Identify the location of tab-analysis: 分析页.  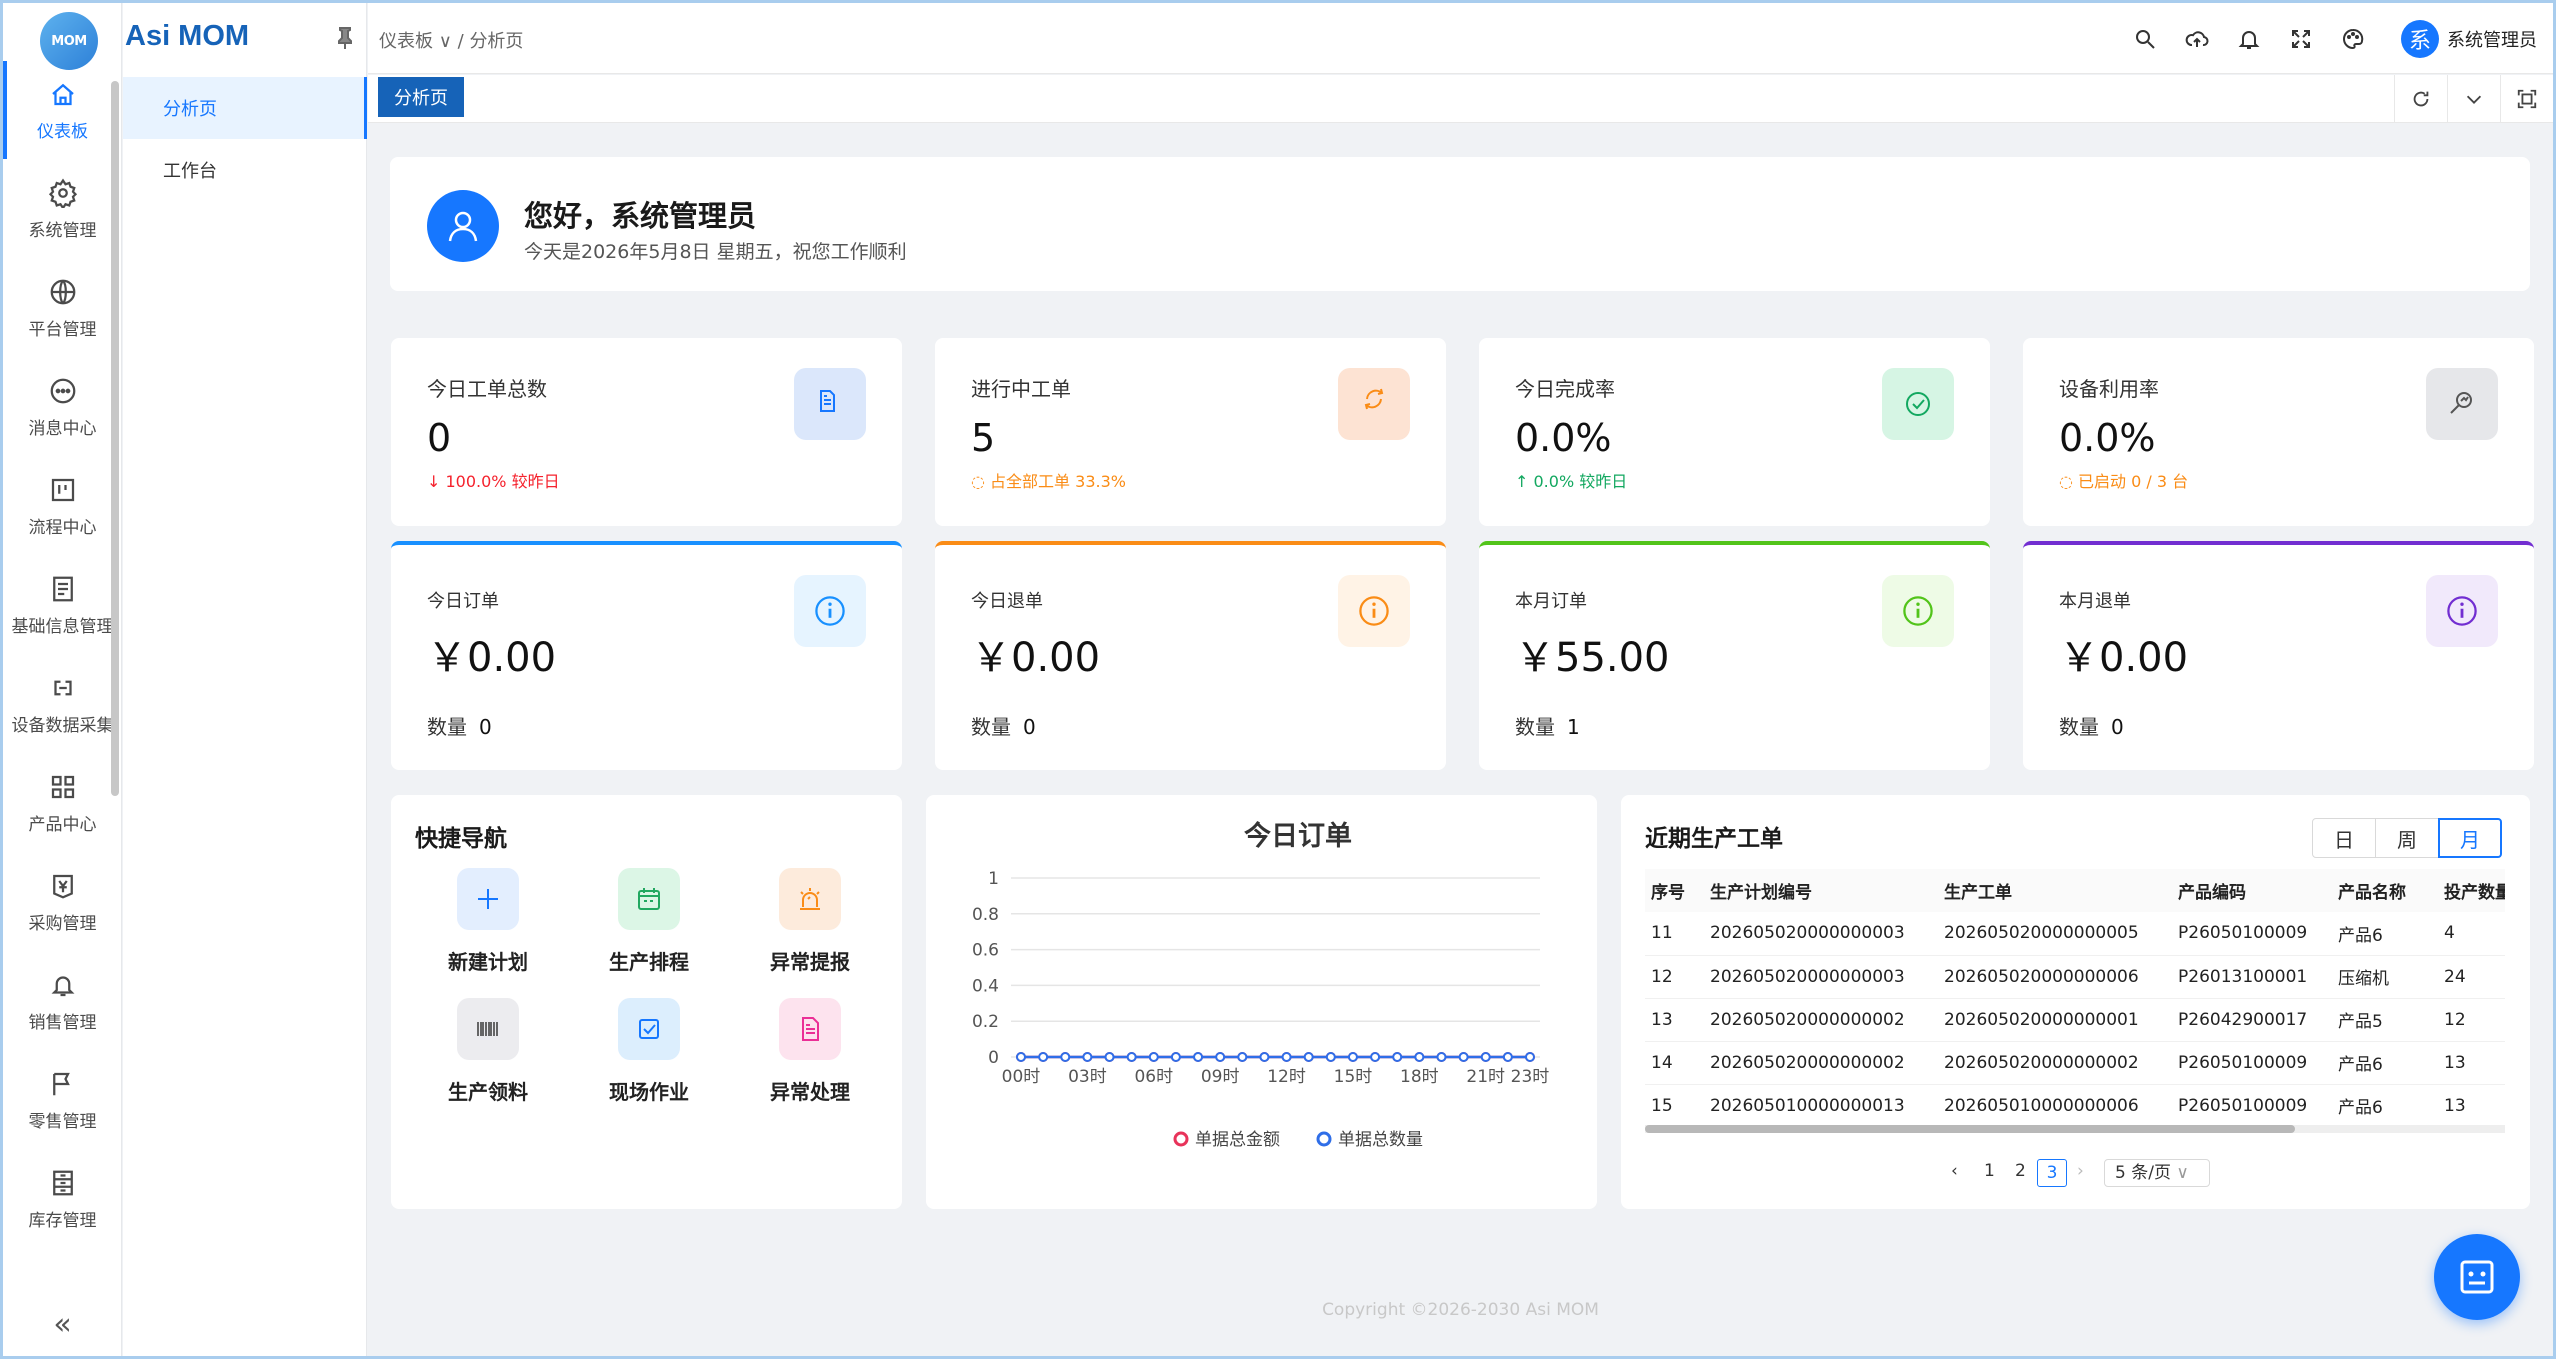
(421, 97).